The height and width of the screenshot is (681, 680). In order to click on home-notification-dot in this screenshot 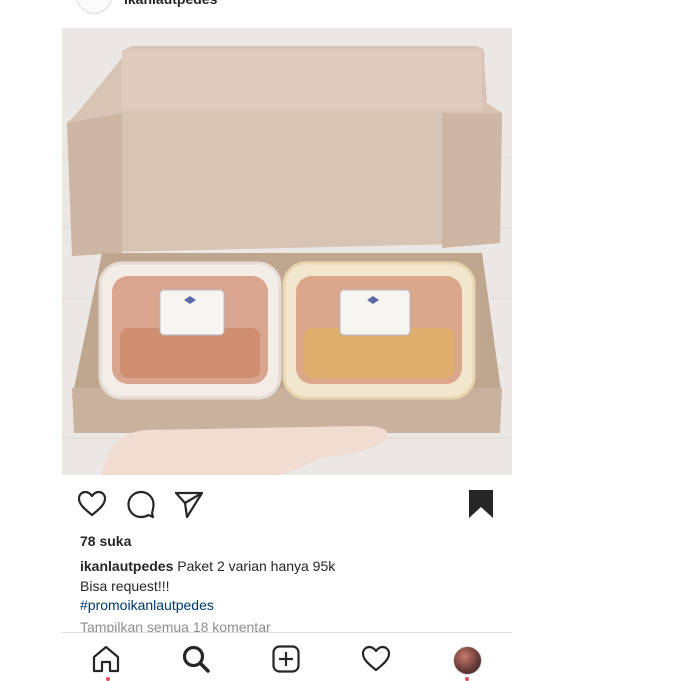, I will do `click(108, 679)`.